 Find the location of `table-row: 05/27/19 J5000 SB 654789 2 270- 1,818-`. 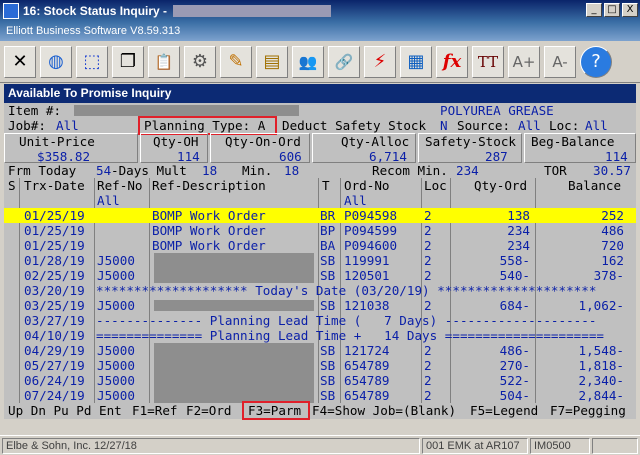

table-row: 05/27/19 J5000 SB 654789 2 270- 1,818- is located at coordinates (320, 365).